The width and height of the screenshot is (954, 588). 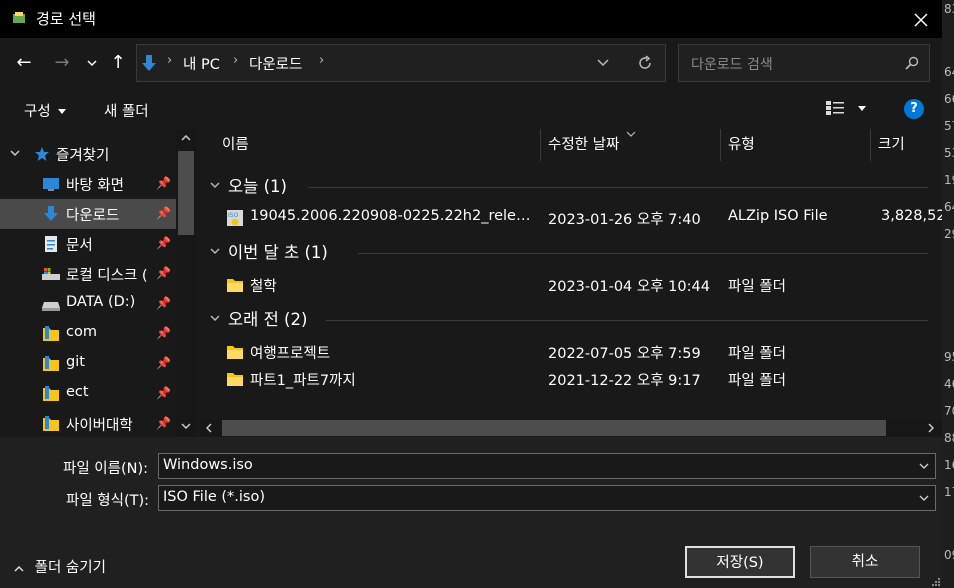 I want to click on organize-button: 구성, so click(x=45, y=110).